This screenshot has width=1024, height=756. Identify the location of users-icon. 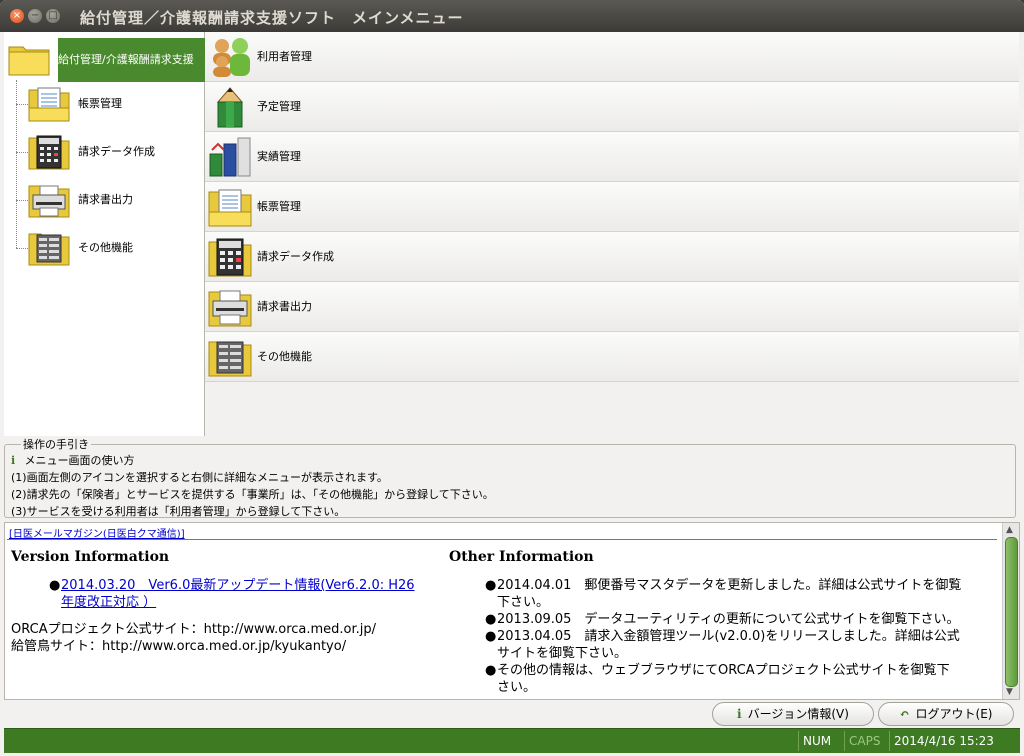
(231, 57).